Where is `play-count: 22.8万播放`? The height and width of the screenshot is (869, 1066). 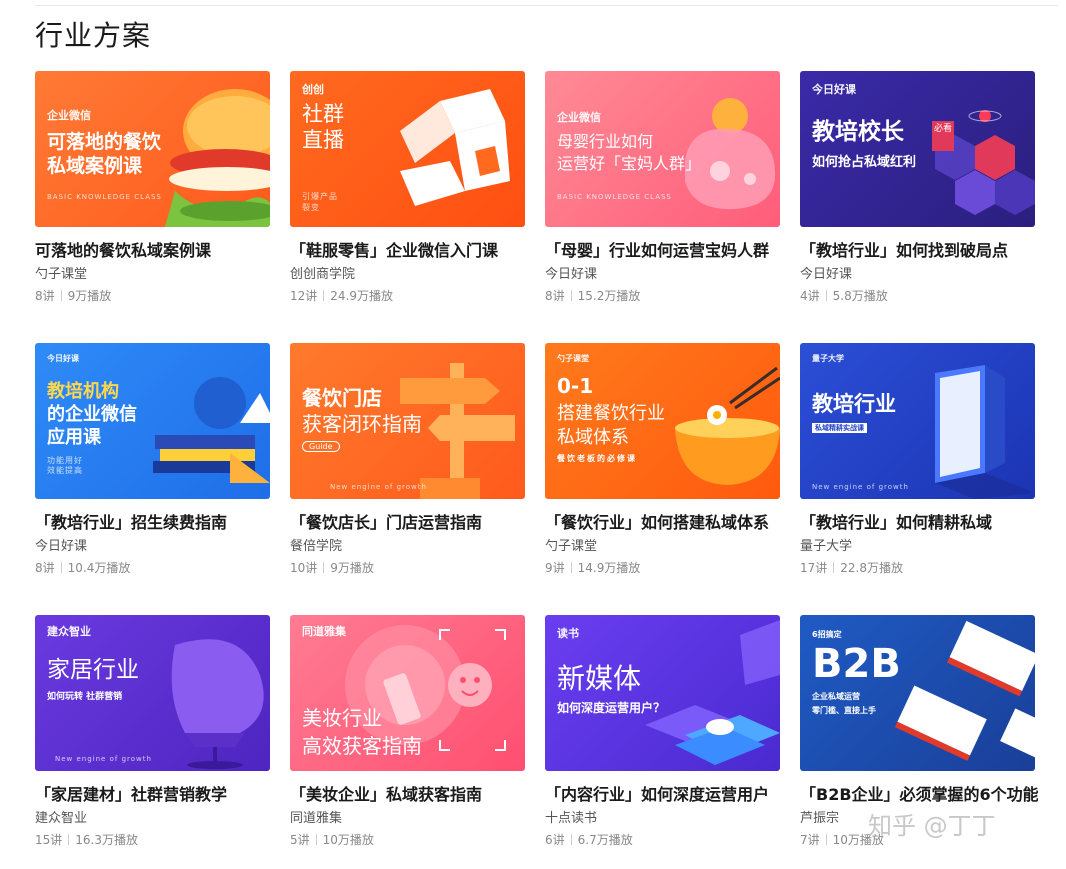 play-count: 22.8万播放 is located at coordinates (872, 568).